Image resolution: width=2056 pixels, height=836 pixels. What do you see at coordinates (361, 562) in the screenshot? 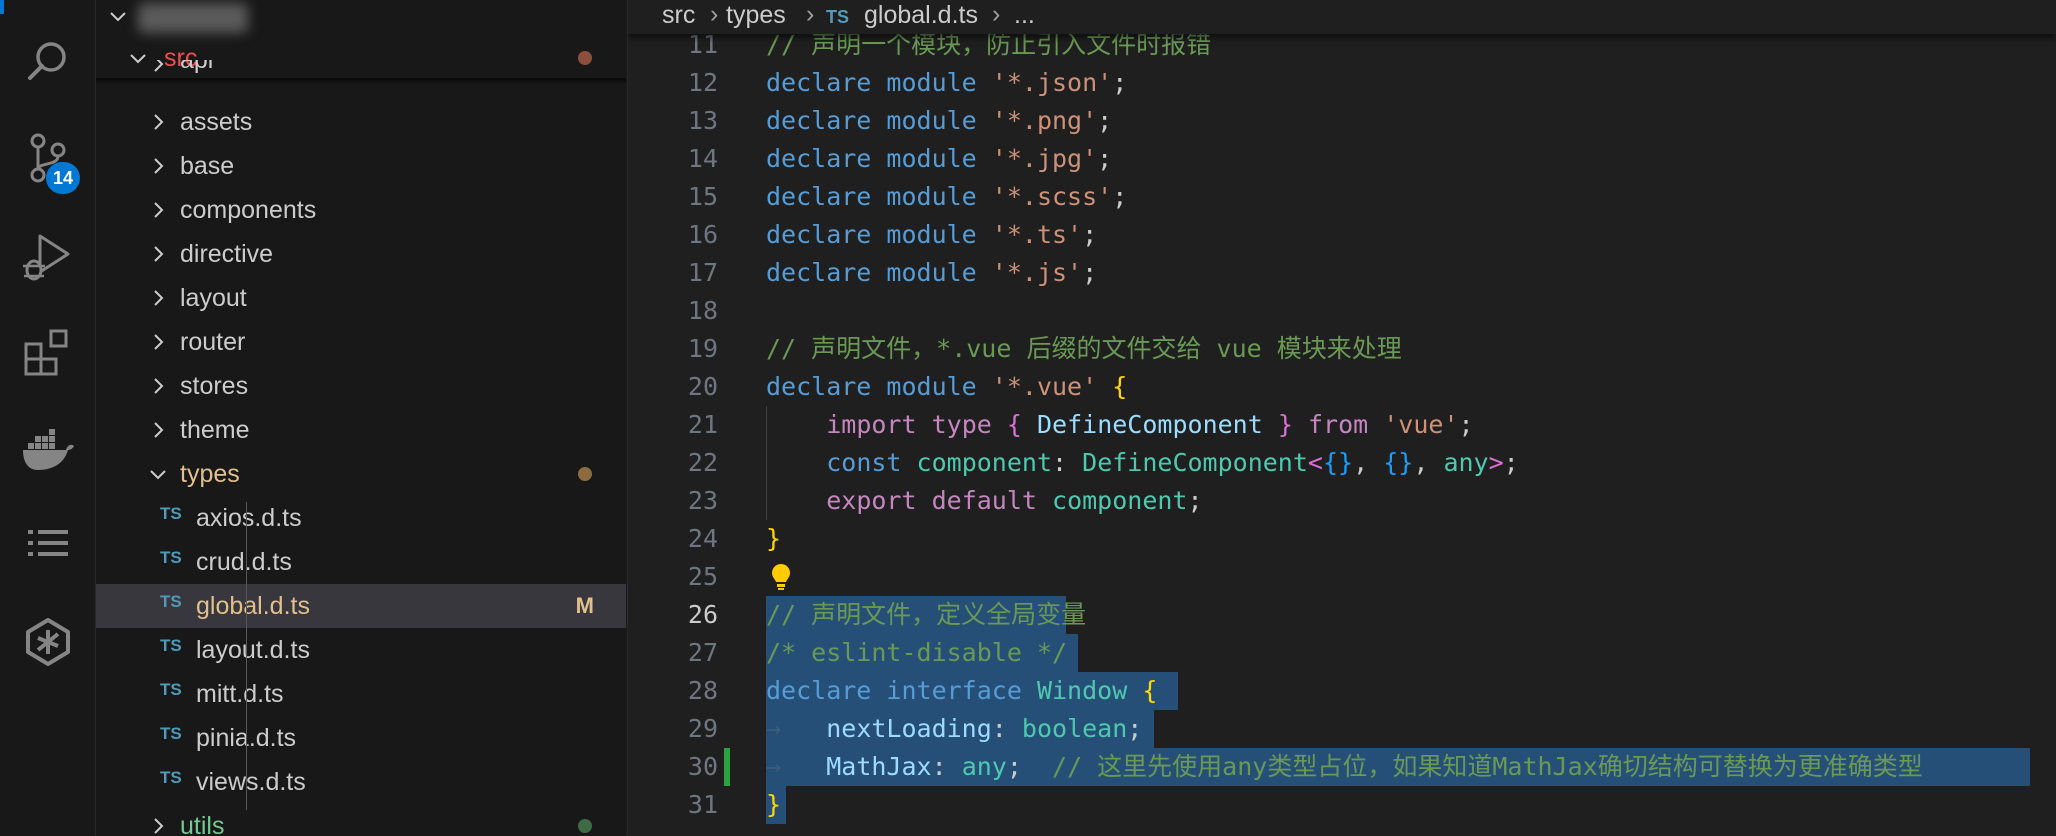
I see `file-crud.d.ts: TS crud.d.ts` at bounding box center [361, 562].